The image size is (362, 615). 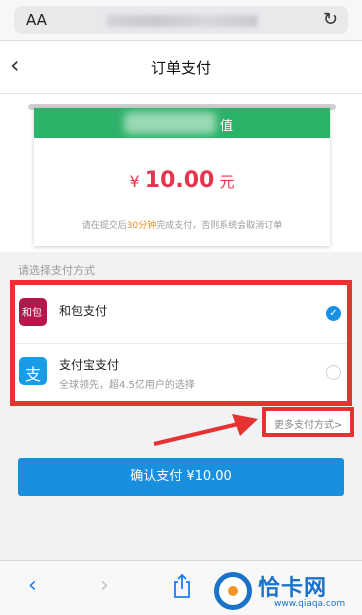 What do you see at coordinates (205, 430) in the screenshot?
I see `annotation-arrow-icon` at bounding box center [205, 430].